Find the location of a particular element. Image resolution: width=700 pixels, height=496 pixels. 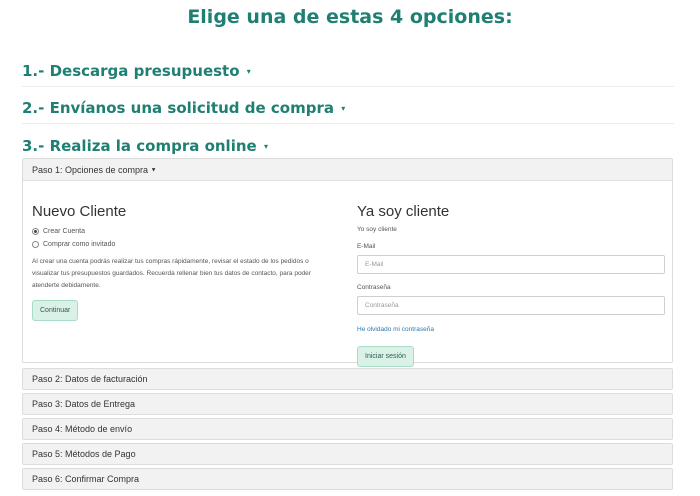

step1-header-label: Paso 1: Opciones de compra is located at coordinates (90, 170).